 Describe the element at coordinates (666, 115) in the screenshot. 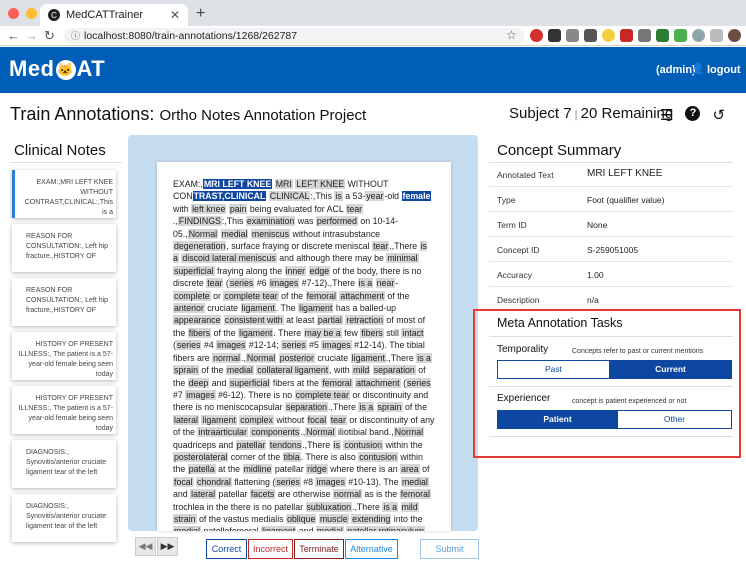

I see `list-icon: ☰` at that location.